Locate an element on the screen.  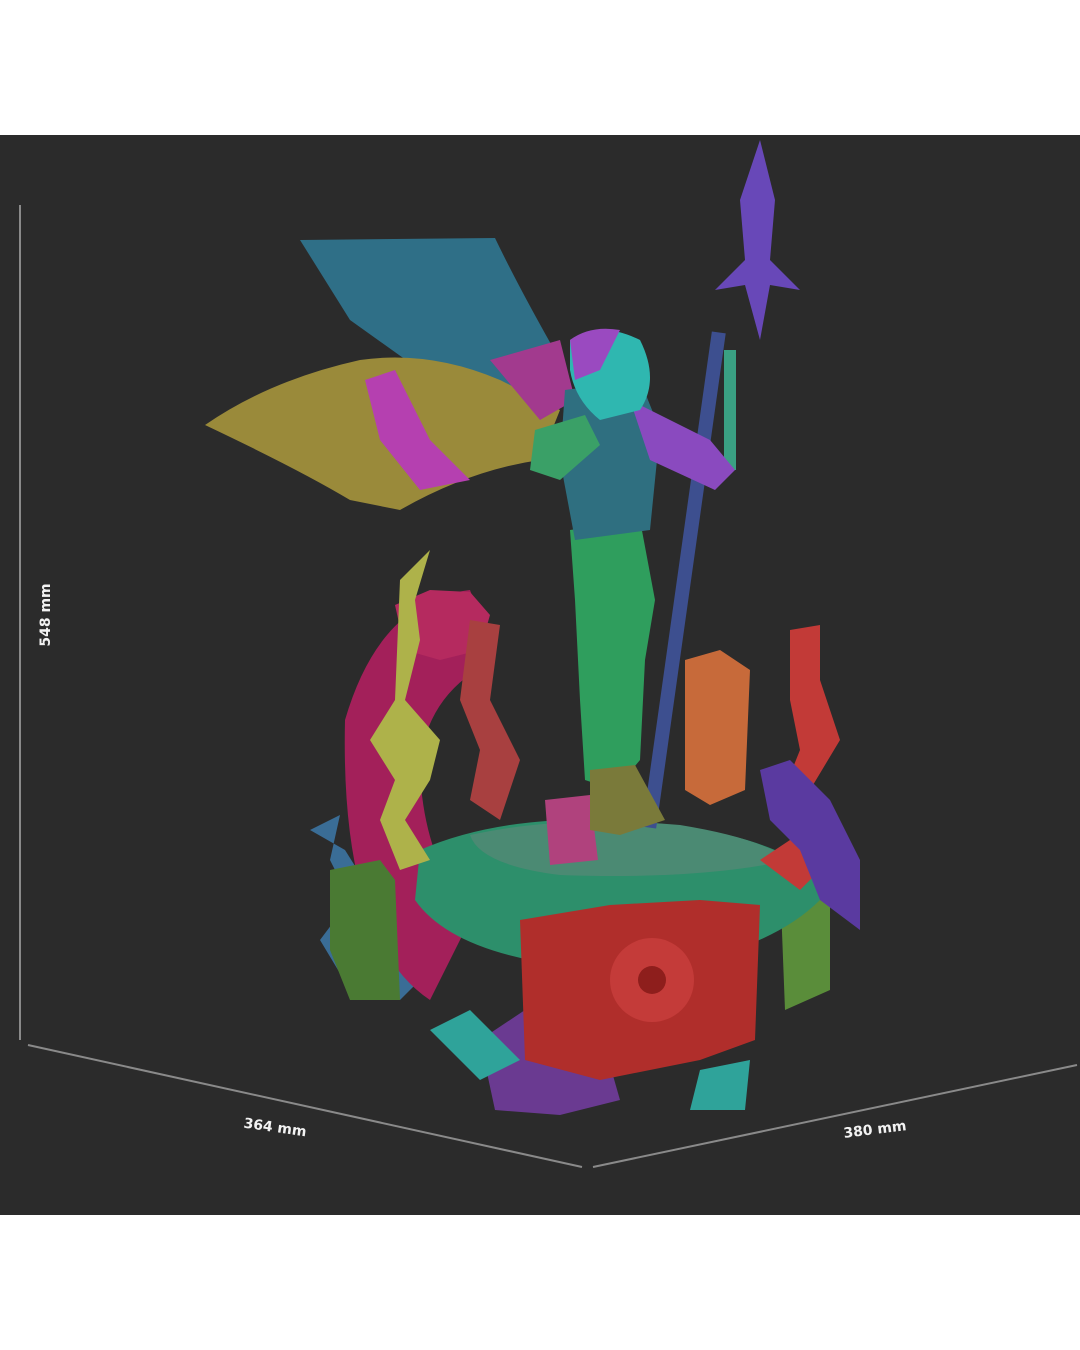
height-dimension-label: 548 mm is located at coordinates (46, 615).